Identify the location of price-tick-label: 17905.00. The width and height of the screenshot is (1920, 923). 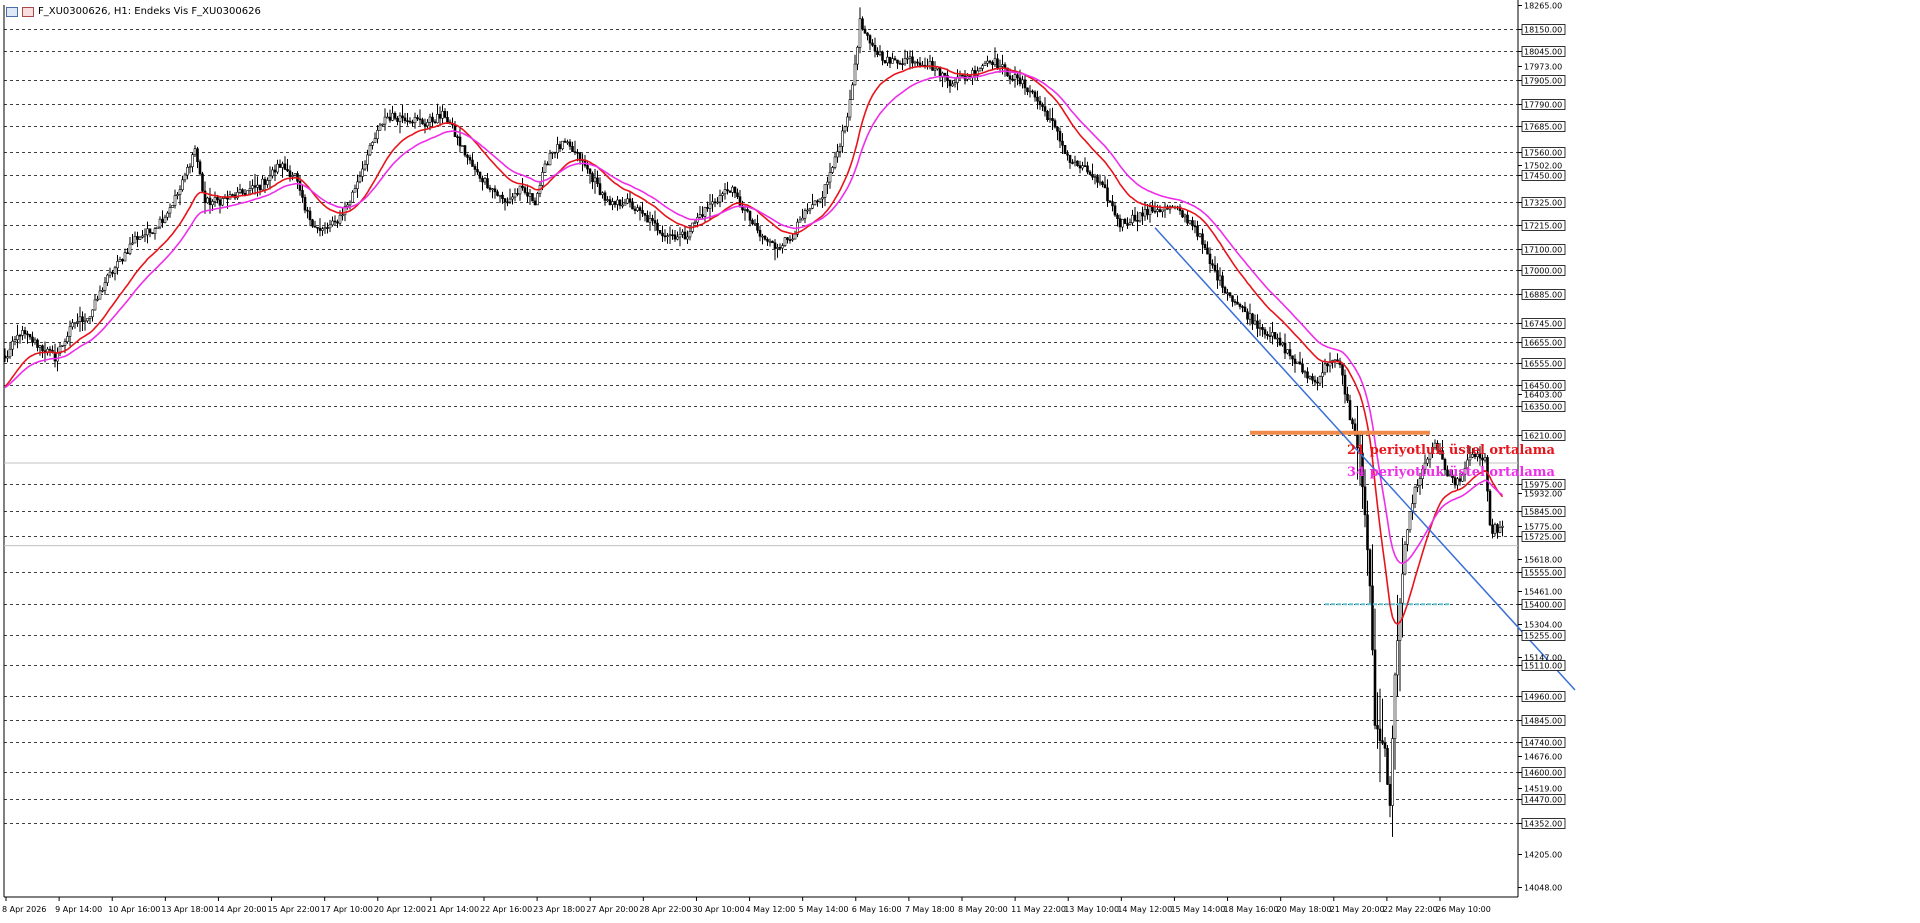
(1543, 81).